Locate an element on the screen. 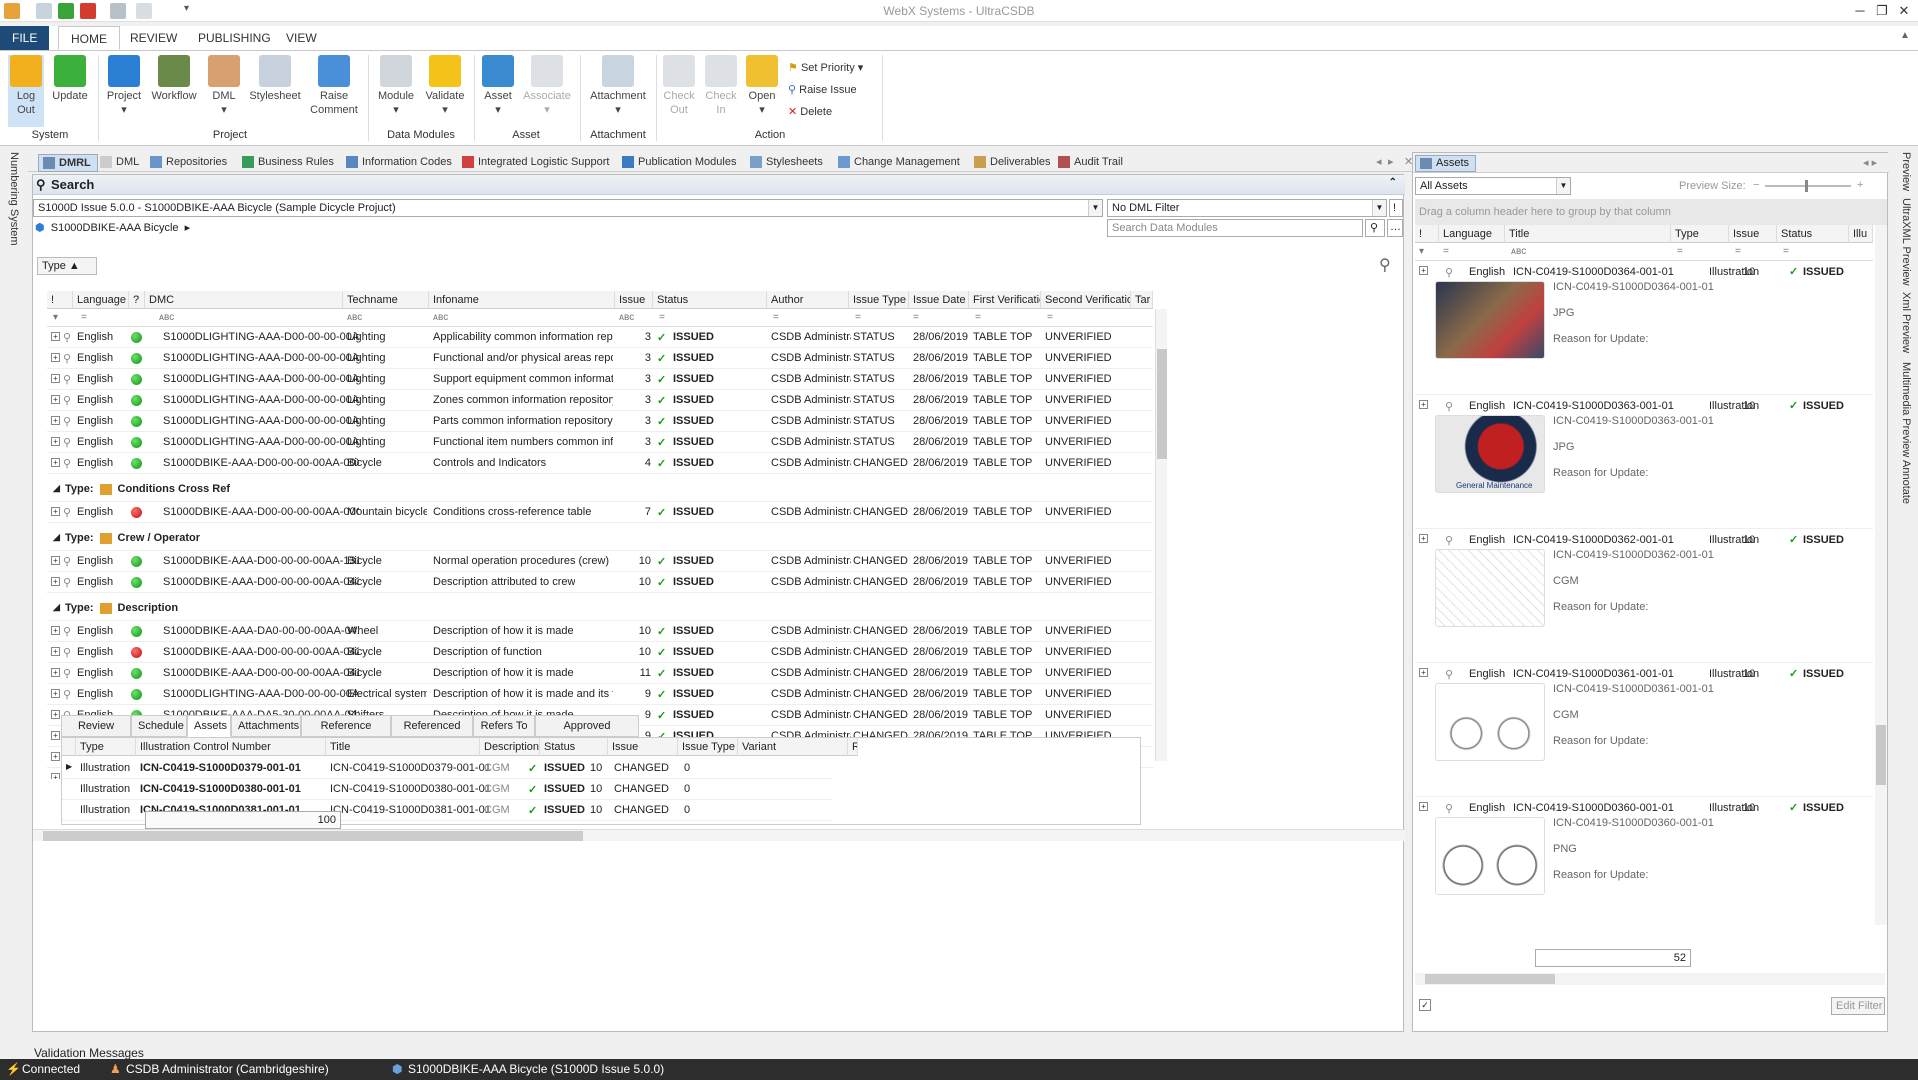 The height and width of the screenshot is (1080, 1918). asset-thumbnail: General Maintenance is located at coordinates (1490, 454).